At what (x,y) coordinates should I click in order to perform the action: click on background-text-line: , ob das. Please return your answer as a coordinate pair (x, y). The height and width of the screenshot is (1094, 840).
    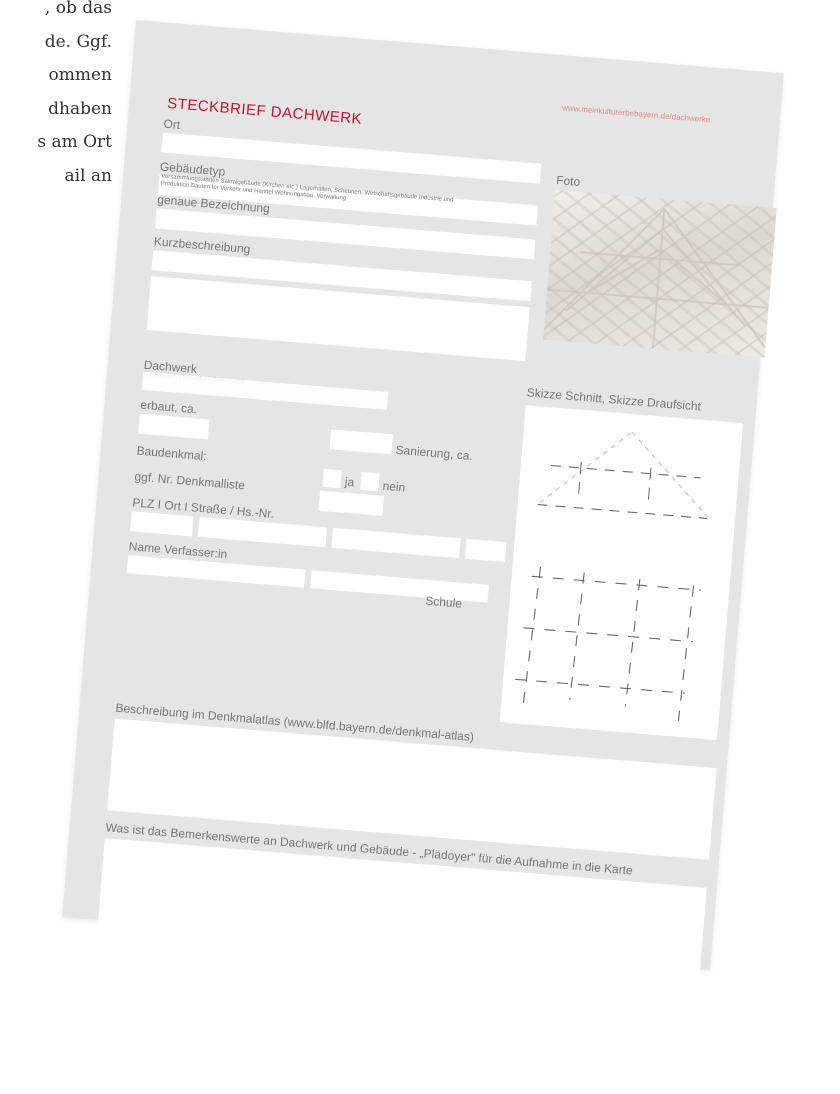
    Looking at the image, I should click on (78, 9).